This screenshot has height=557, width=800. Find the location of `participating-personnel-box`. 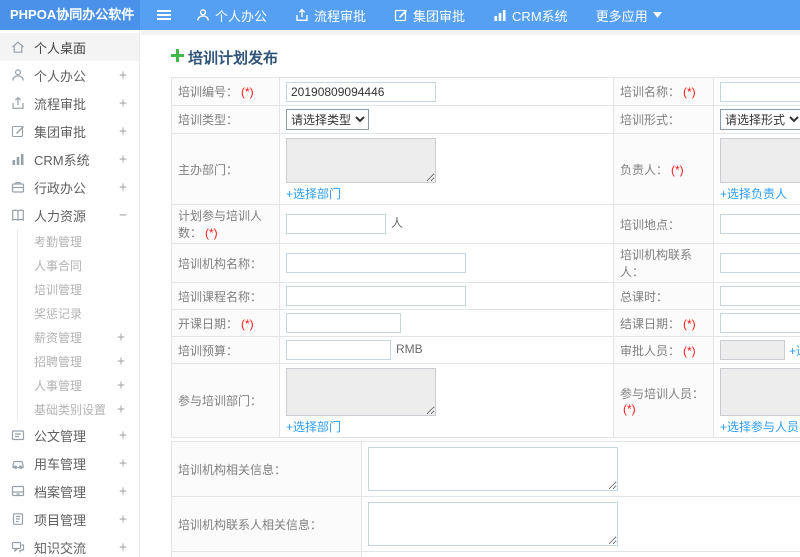

participating-personnel-box is located at coordinates (760, 392).